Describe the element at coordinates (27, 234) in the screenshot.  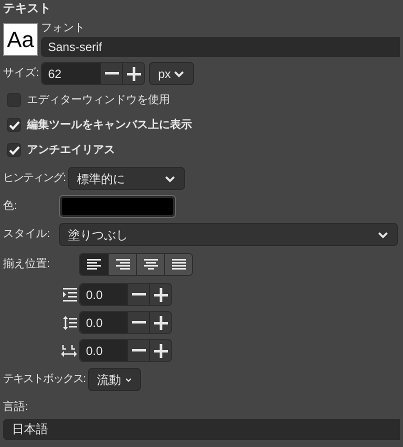
I see `field-label: スタイル:` at that location.